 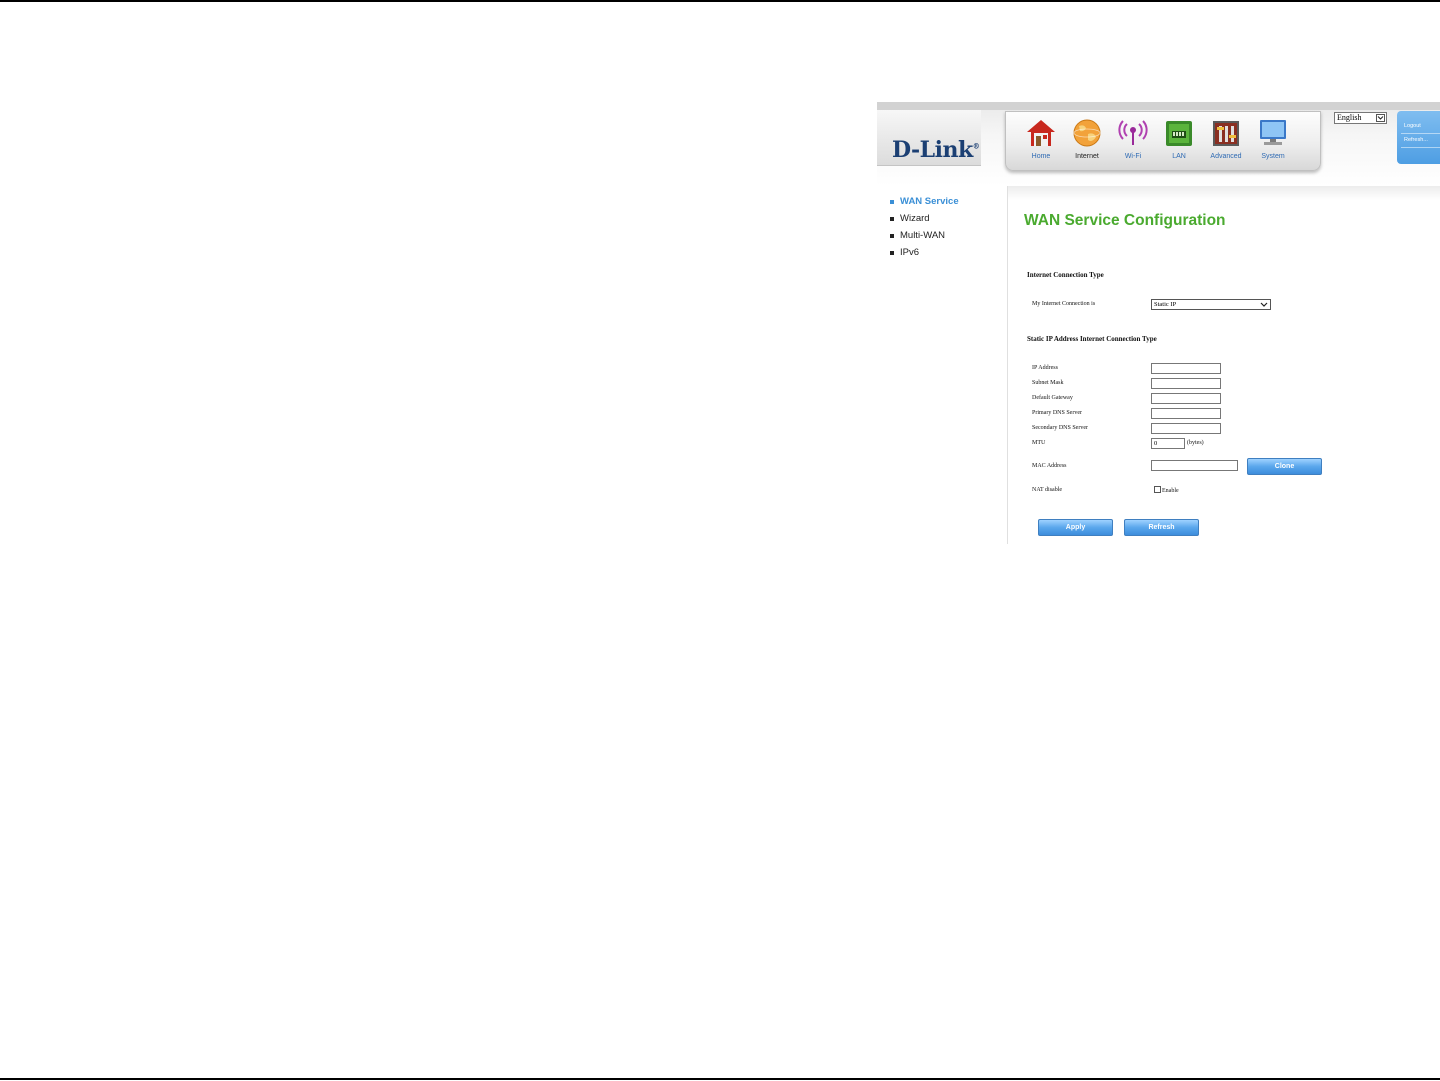 I want to click on nav-system: System, so click(x=1273, y=141).